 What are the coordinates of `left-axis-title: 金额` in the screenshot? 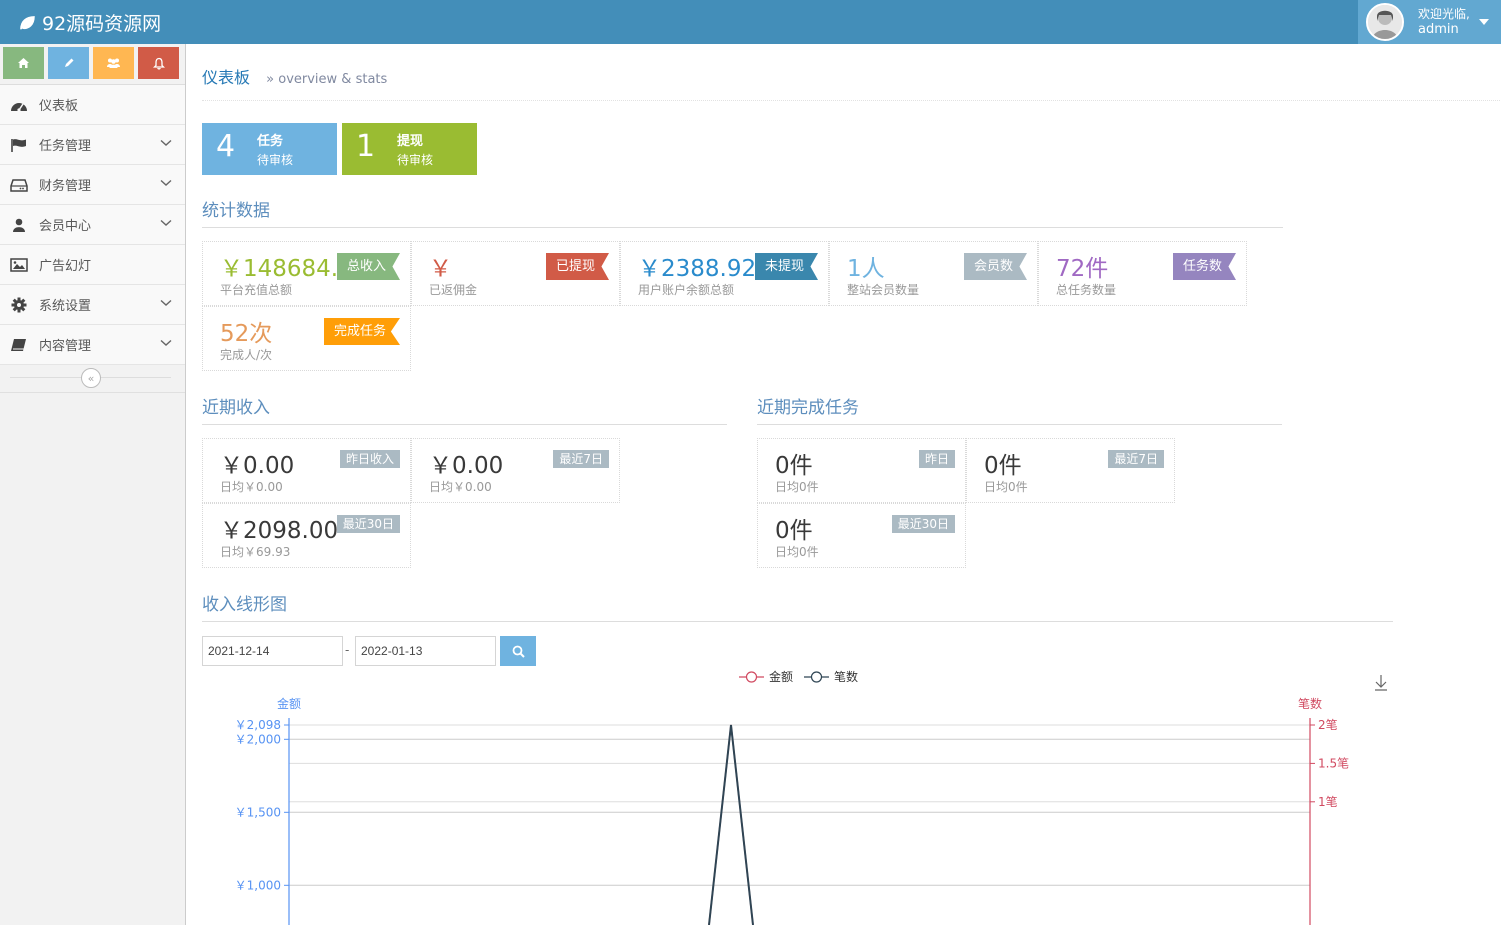 It's located at (289, 703).